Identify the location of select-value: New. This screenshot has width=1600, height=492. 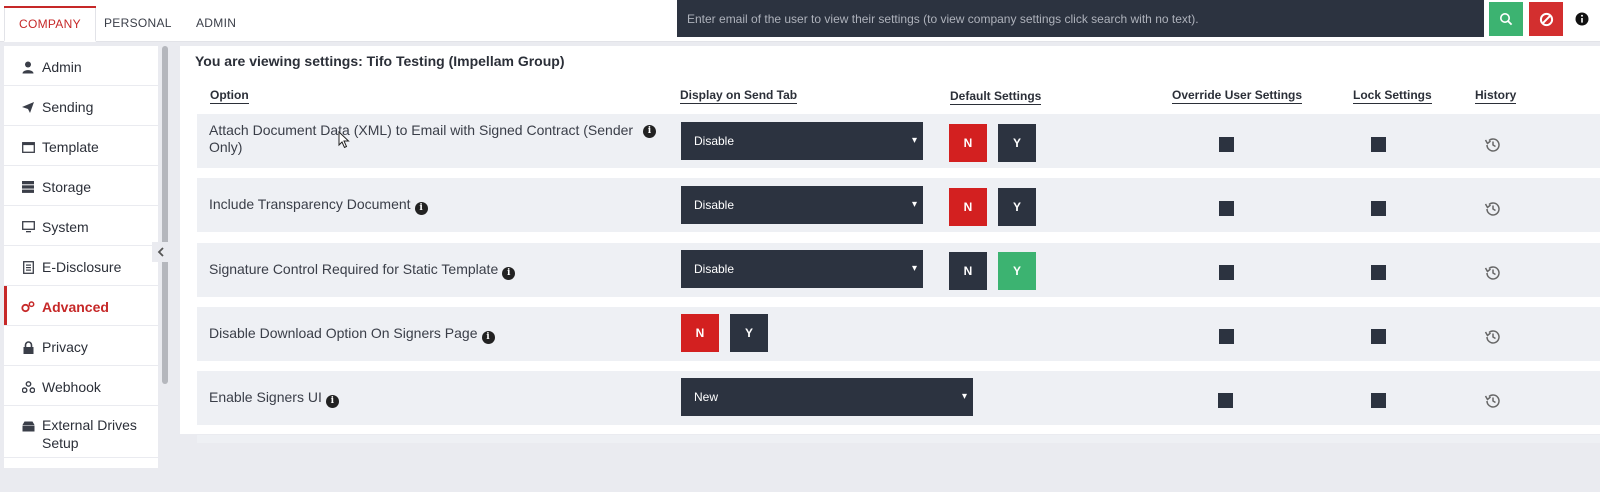
(706, 397).